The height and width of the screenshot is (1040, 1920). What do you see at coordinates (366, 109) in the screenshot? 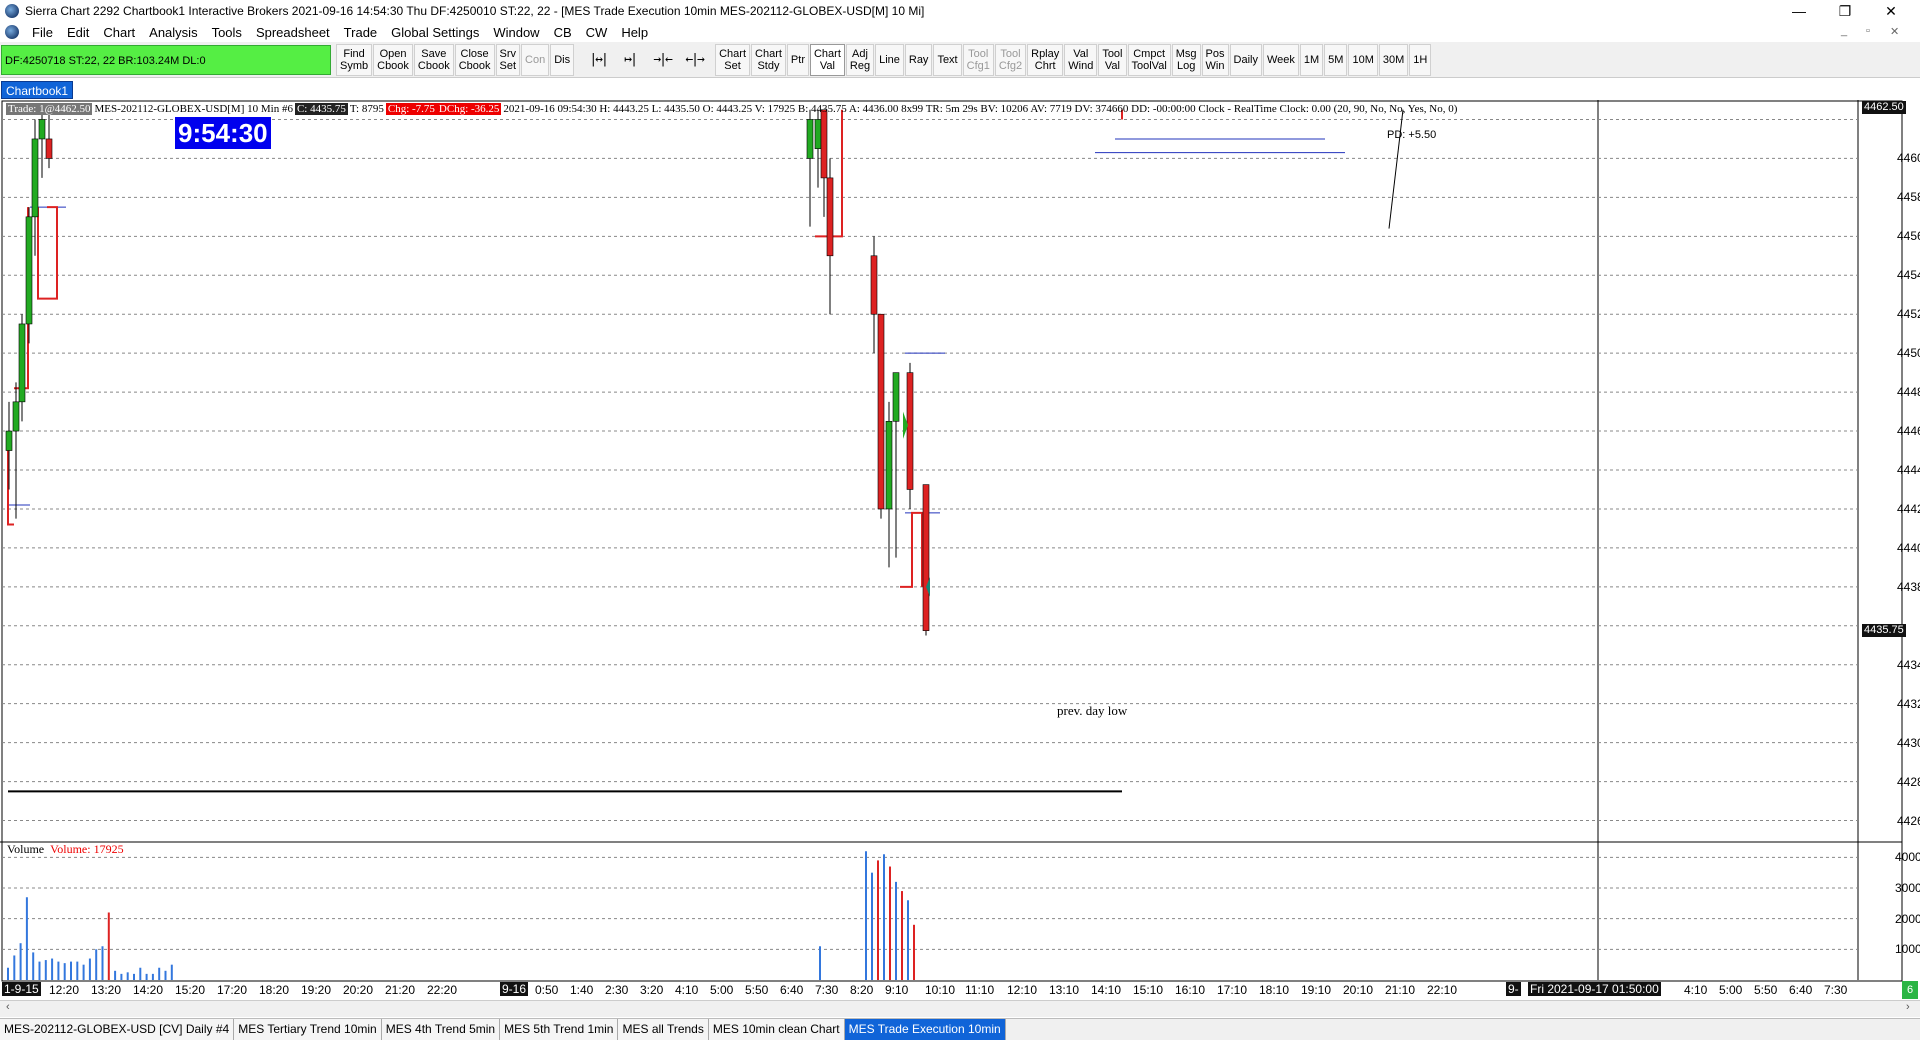
I see `info-field: T: 8795` at bounding box center [366, 109].